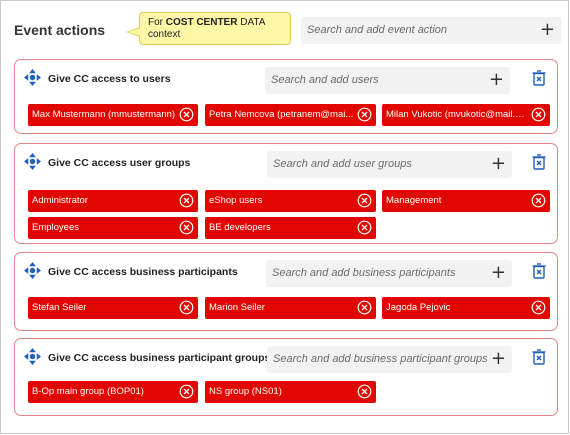 This screenshot has width=570, height=435. Describe the element at coordinates (157, 22) in the screenshot. I see `tooltip-prefix: For` at that location.